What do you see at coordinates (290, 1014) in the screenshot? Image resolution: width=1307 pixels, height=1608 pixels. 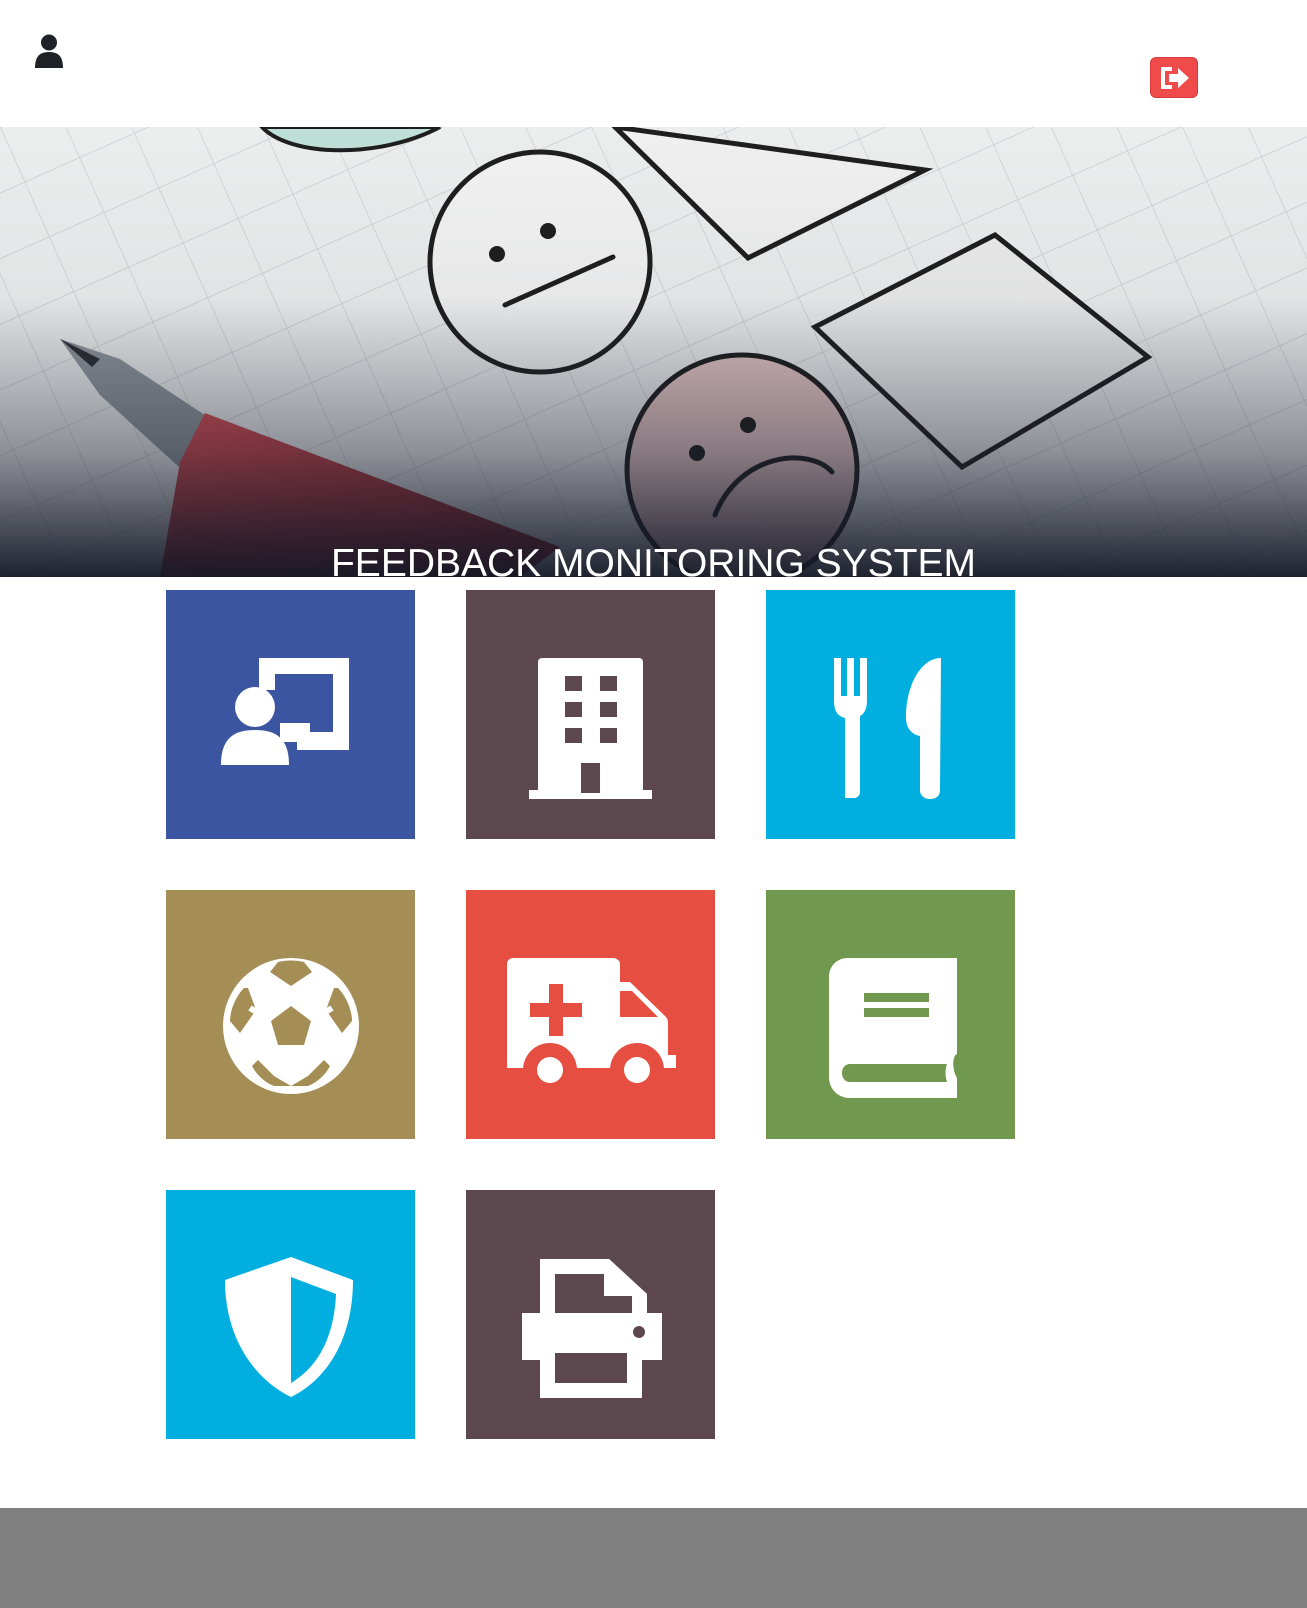 I see `tile-sports` at bounding box center [290, 1014].